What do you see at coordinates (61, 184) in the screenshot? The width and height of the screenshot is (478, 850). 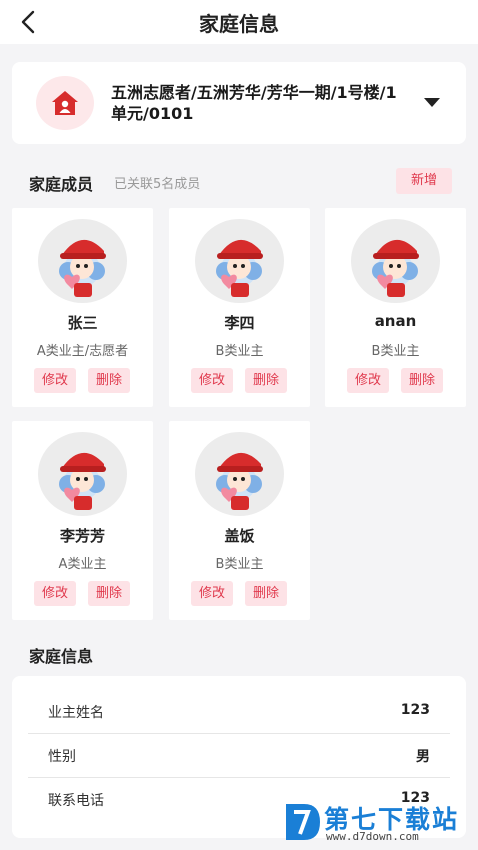 I see `members-section-title: 家庭成员` at bounding box center [61, 184].